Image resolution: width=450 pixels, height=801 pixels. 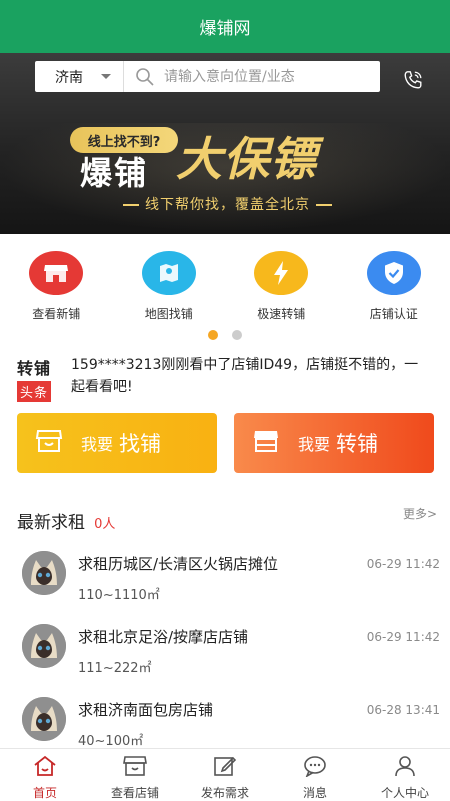 I want to click on app-header: 爆铺网, so click(x=225, y=26).